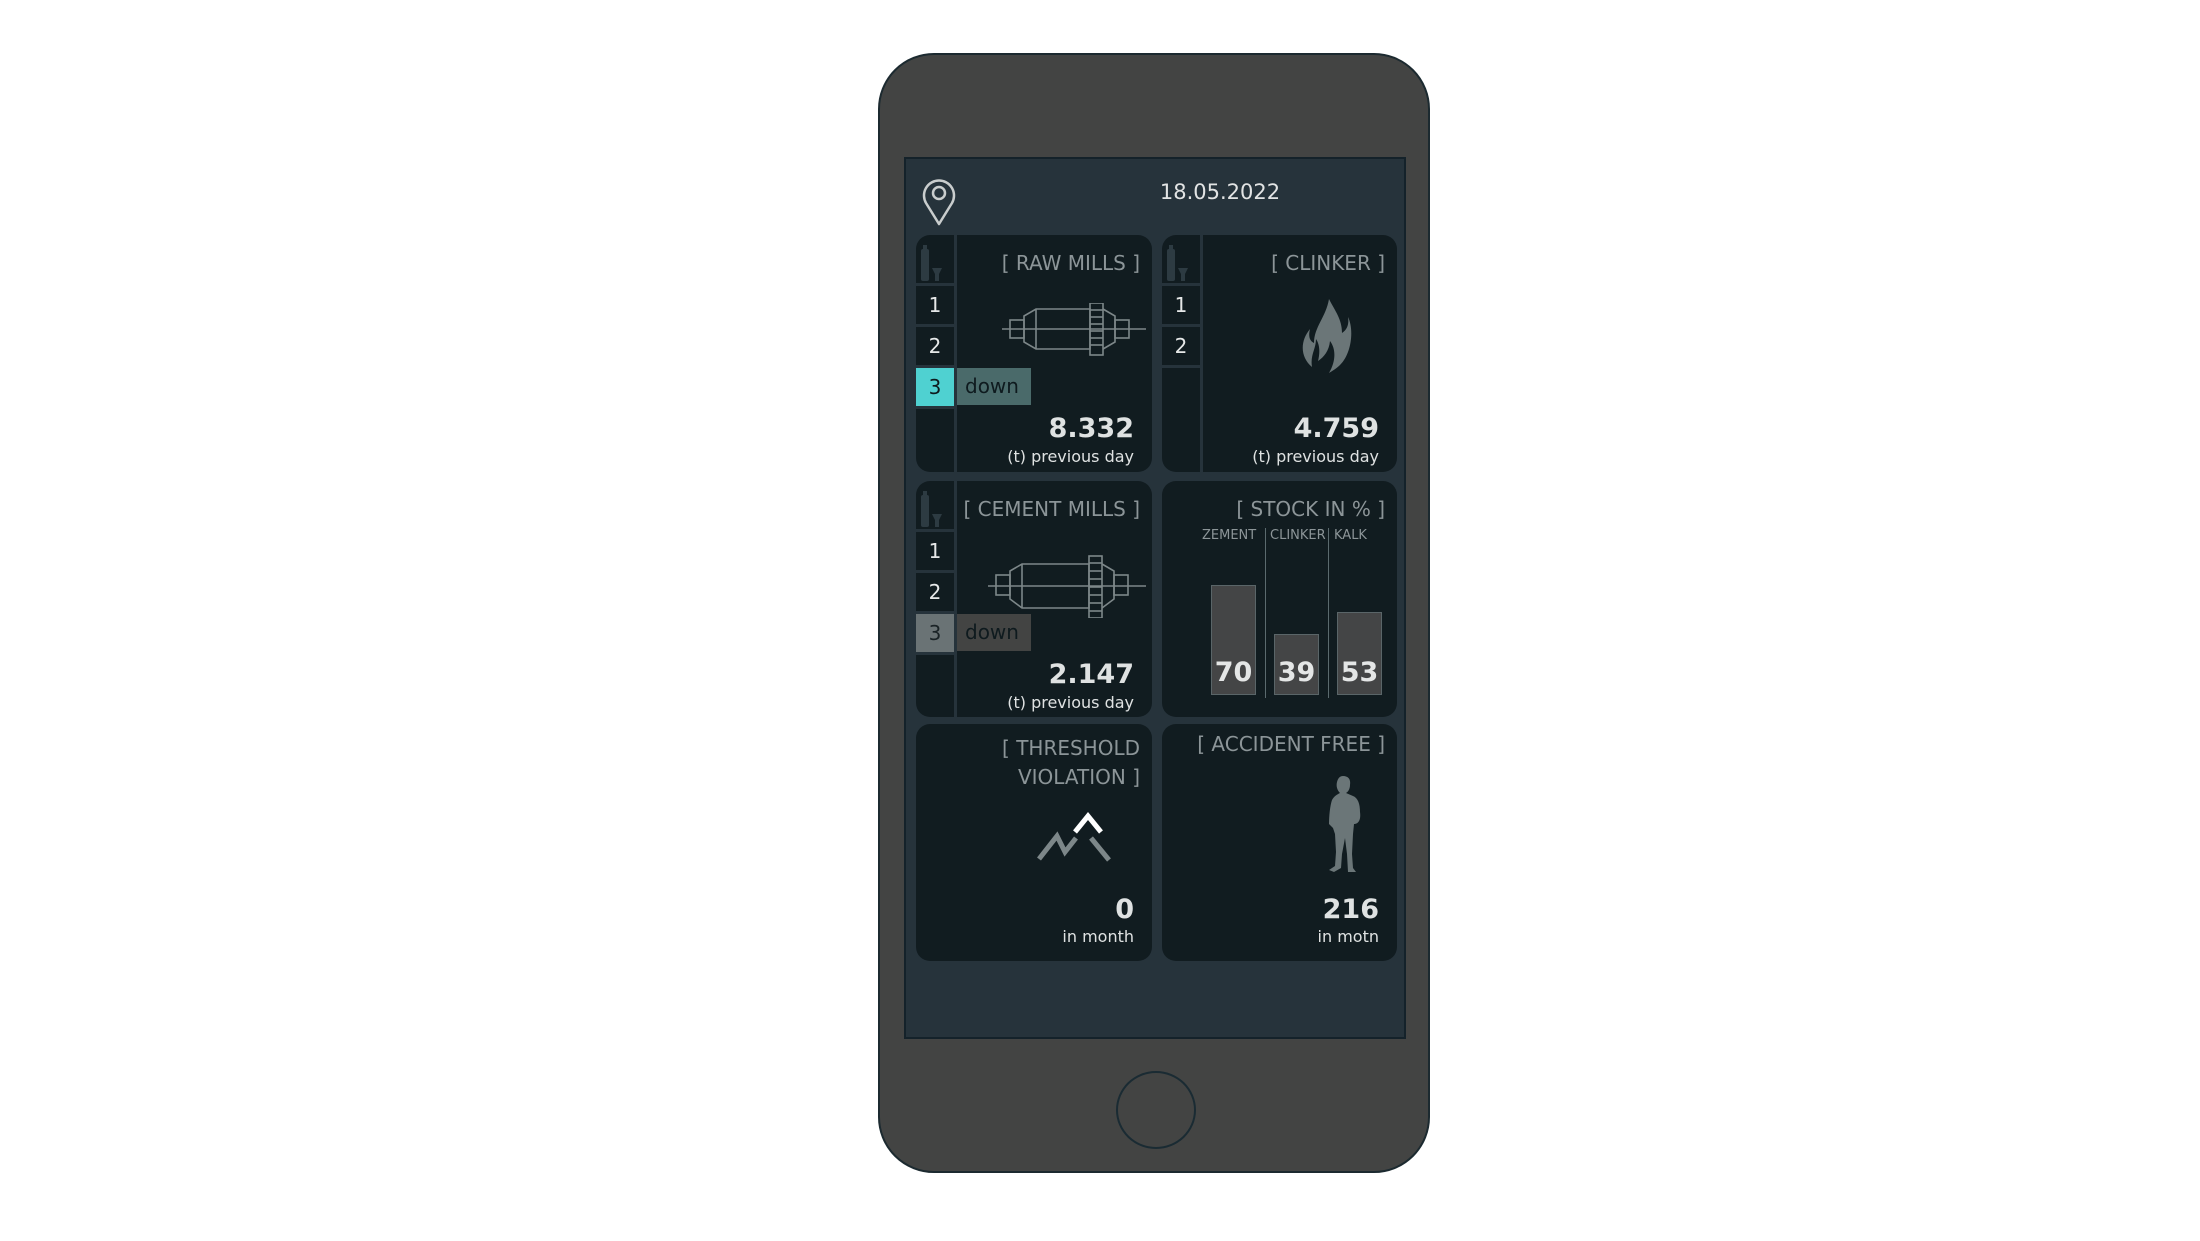 The image size is (2200, 1241). What do you see at coordinates (1229, 535) in the screenshot?
I see `category-label-zement: ZEMENT` at bounding box center [1229, 535].